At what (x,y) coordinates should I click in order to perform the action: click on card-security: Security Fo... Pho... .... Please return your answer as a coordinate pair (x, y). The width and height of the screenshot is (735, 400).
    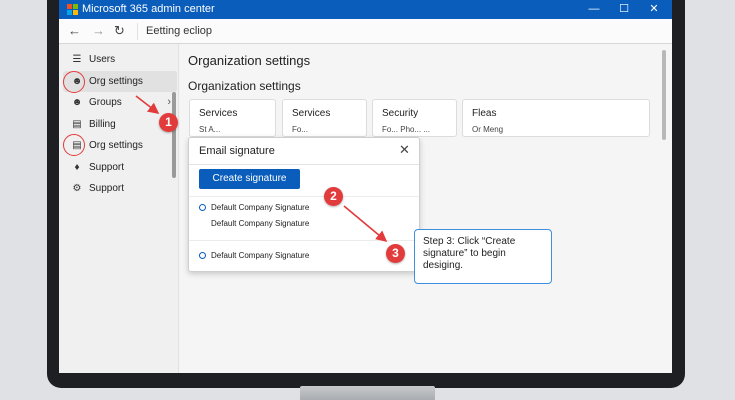
    Looking at the image, I should click on (414, 118).